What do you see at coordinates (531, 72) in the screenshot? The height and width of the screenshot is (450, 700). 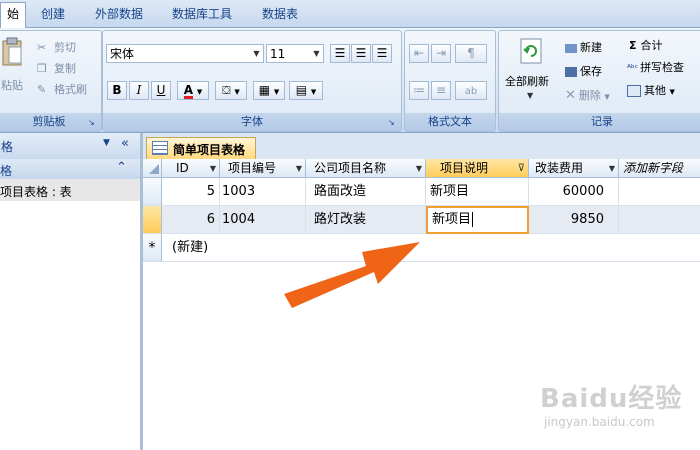 I see `refresh-all-button: 全部刷新 ▼` at bounding box center [531, 72].